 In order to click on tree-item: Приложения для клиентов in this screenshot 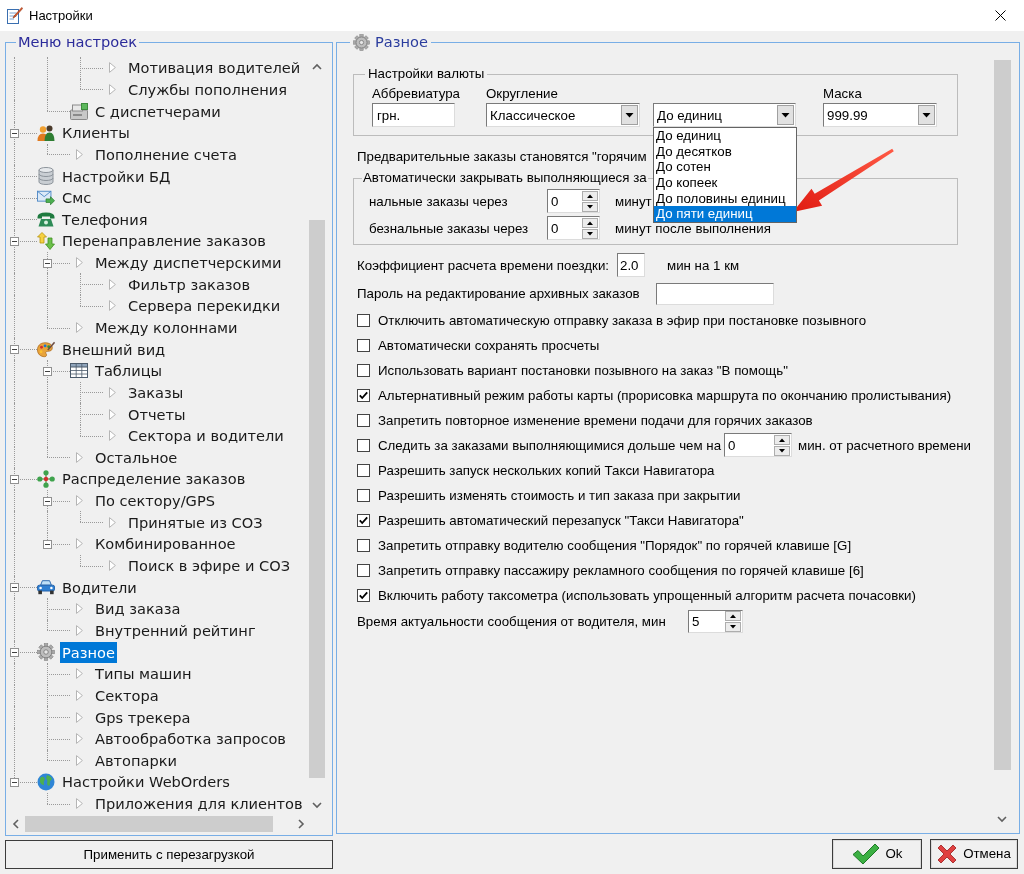, I will do `click(199, 804)`.